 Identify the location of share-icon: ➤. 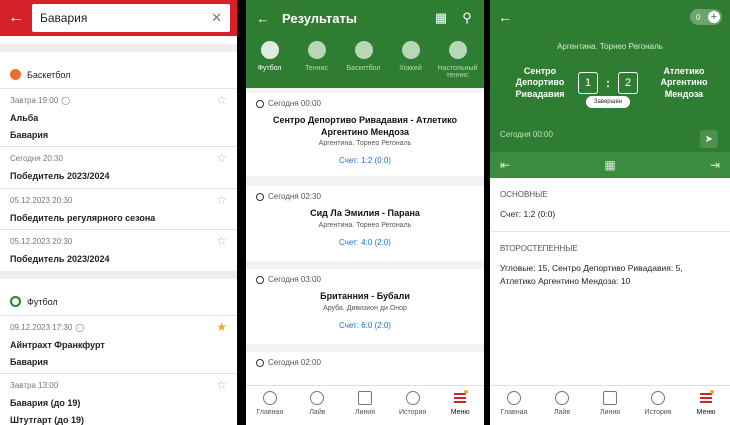
(709, 139).